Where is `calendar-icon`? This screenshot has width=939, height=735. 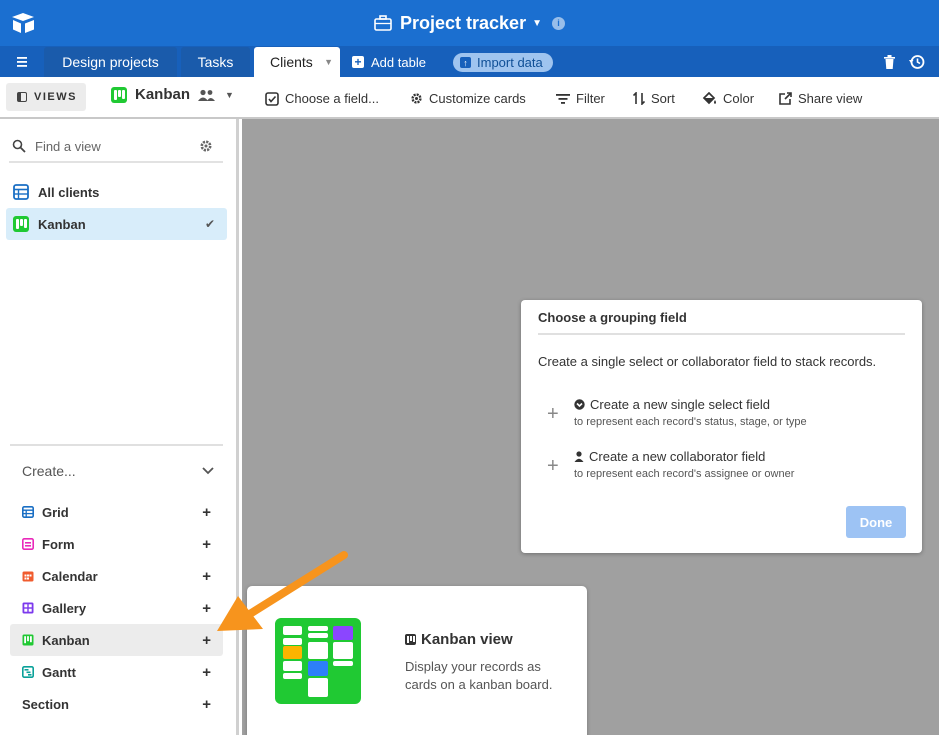 calendar-icon is located at coordinates (28, 576).